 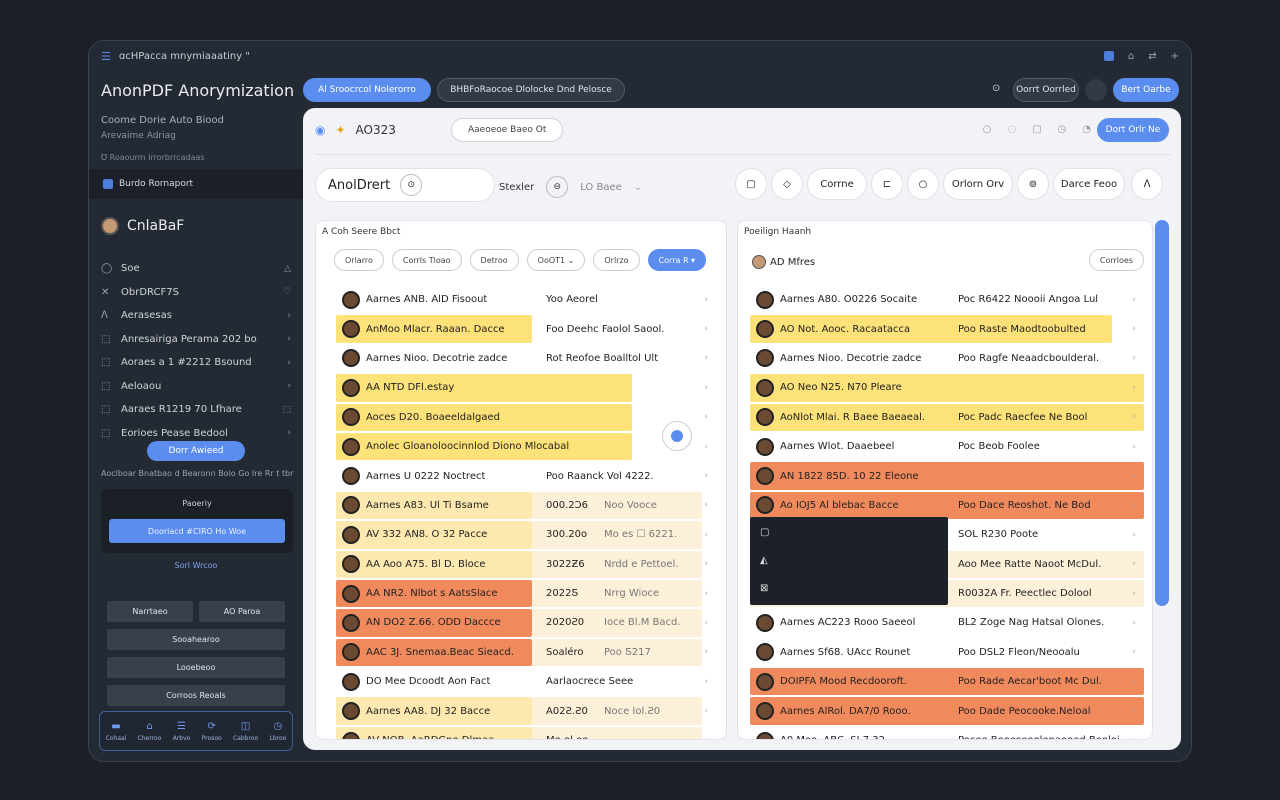 I want to click on record-button, so click(x=677, y=436).